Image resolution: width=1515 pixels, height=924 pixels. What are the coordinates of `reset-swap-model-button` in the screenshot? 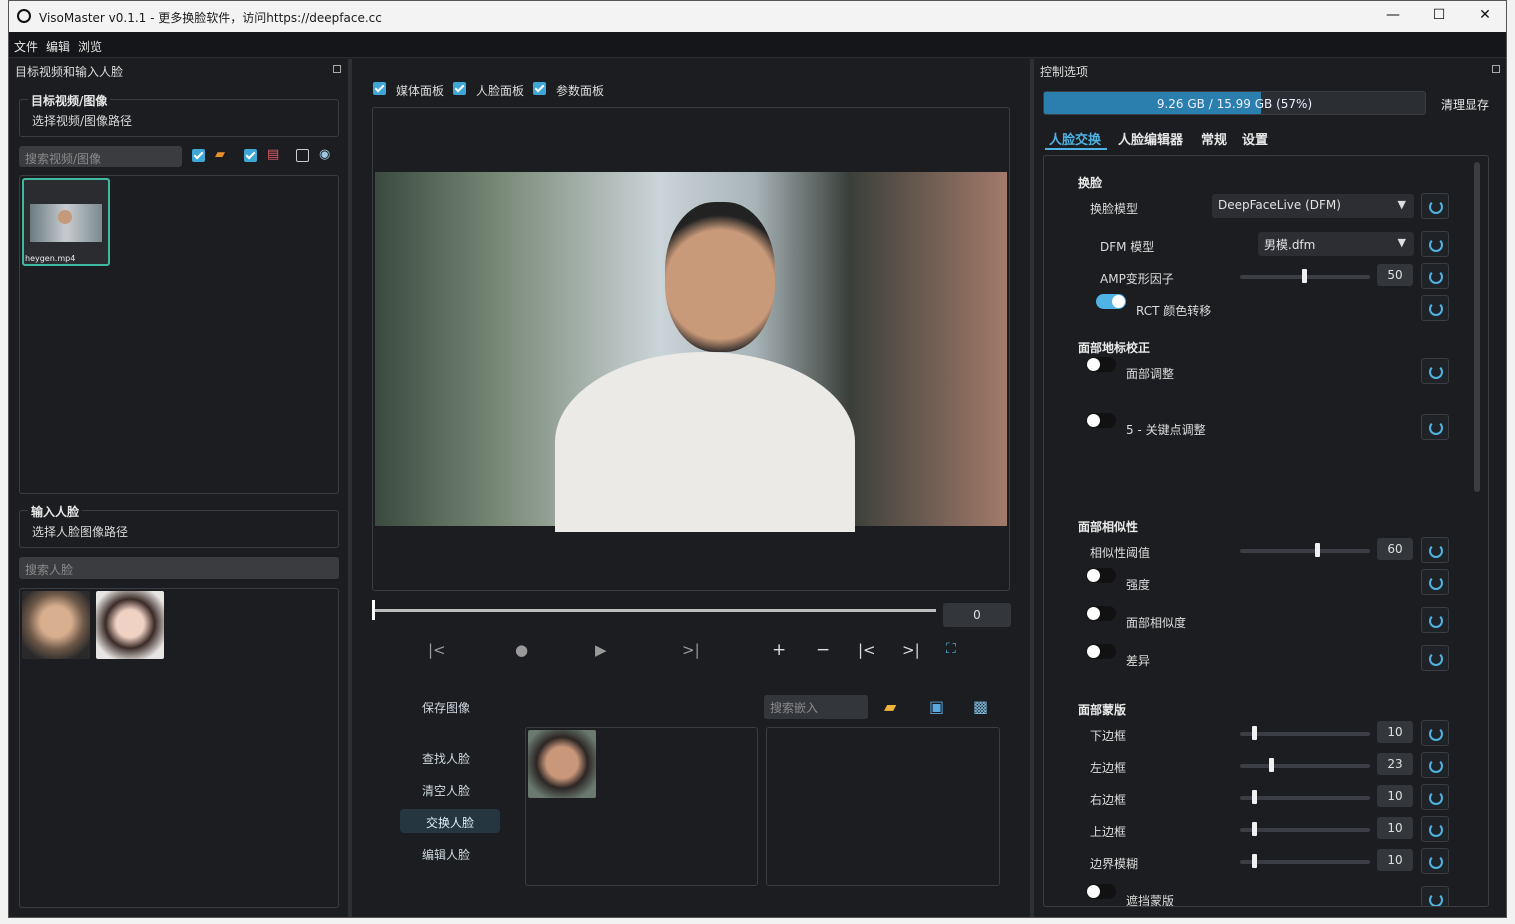 It's located at (1435, 206).